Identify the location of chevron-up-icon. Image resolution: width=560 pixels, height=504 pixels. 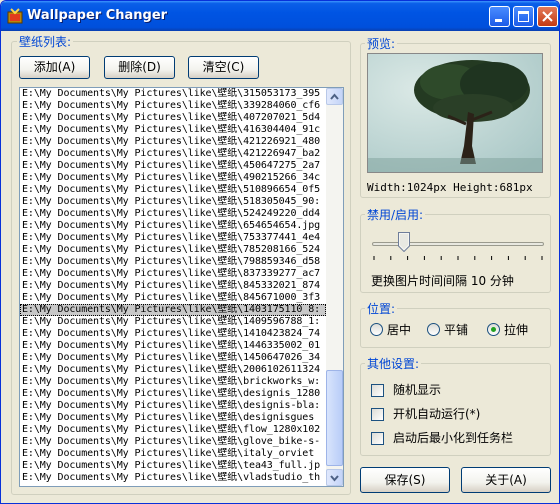
(334, 96).